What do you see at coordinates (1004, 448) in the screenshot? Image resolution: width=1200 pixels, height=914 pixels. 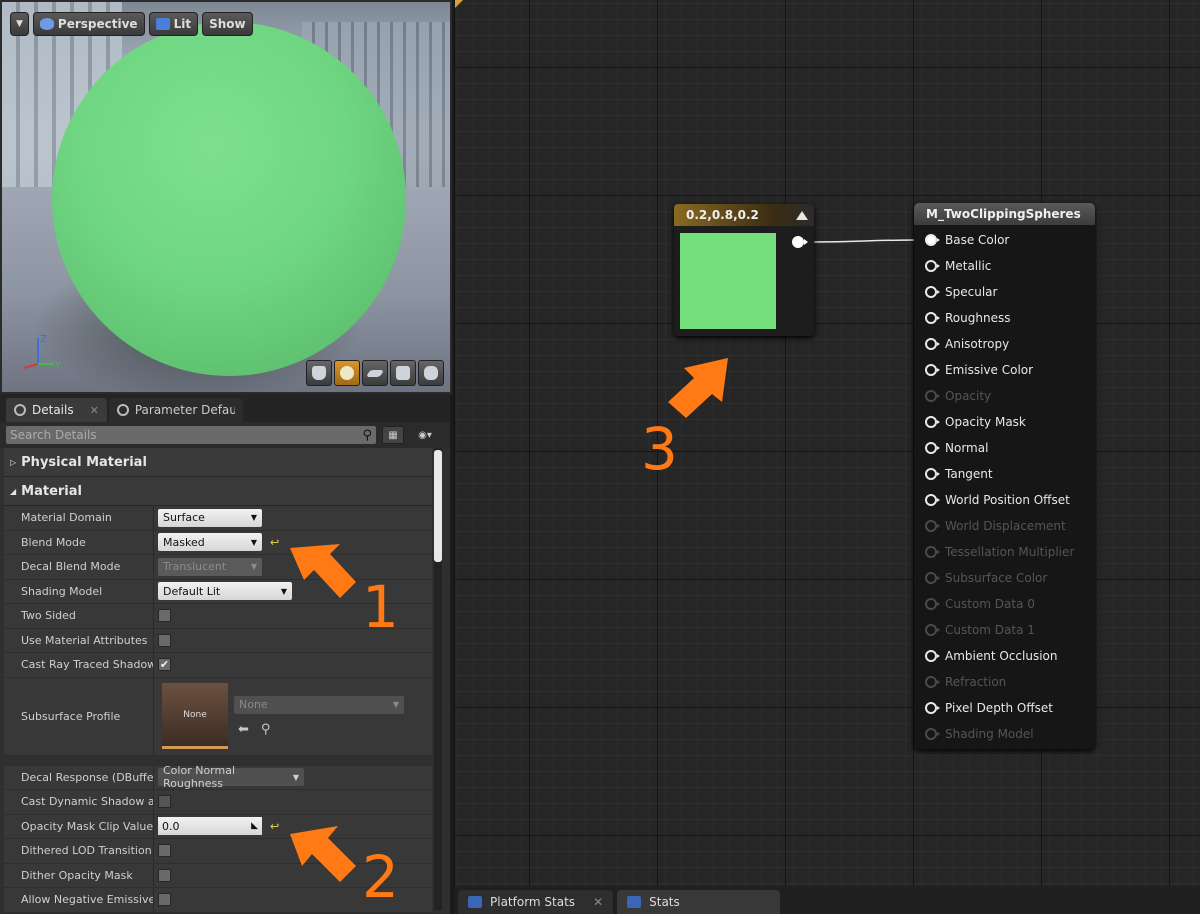 I see `material-pin-normal: Normal` at bounding box center [1004, 448].